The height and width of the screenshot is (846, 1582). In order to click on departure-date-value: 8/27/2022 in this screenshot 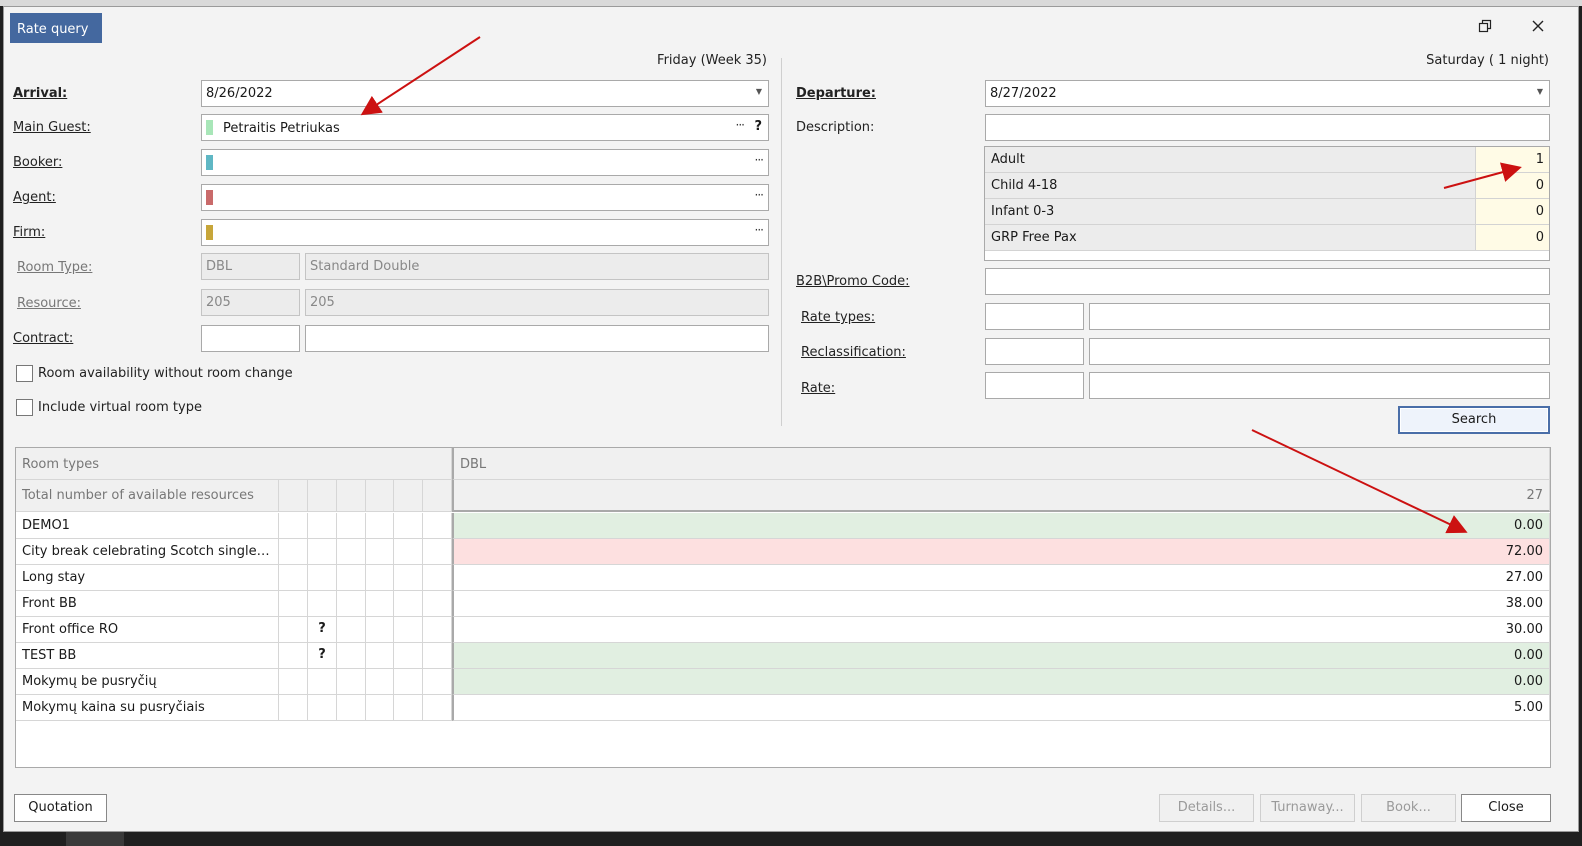, I will do `click(1023, 93)`.